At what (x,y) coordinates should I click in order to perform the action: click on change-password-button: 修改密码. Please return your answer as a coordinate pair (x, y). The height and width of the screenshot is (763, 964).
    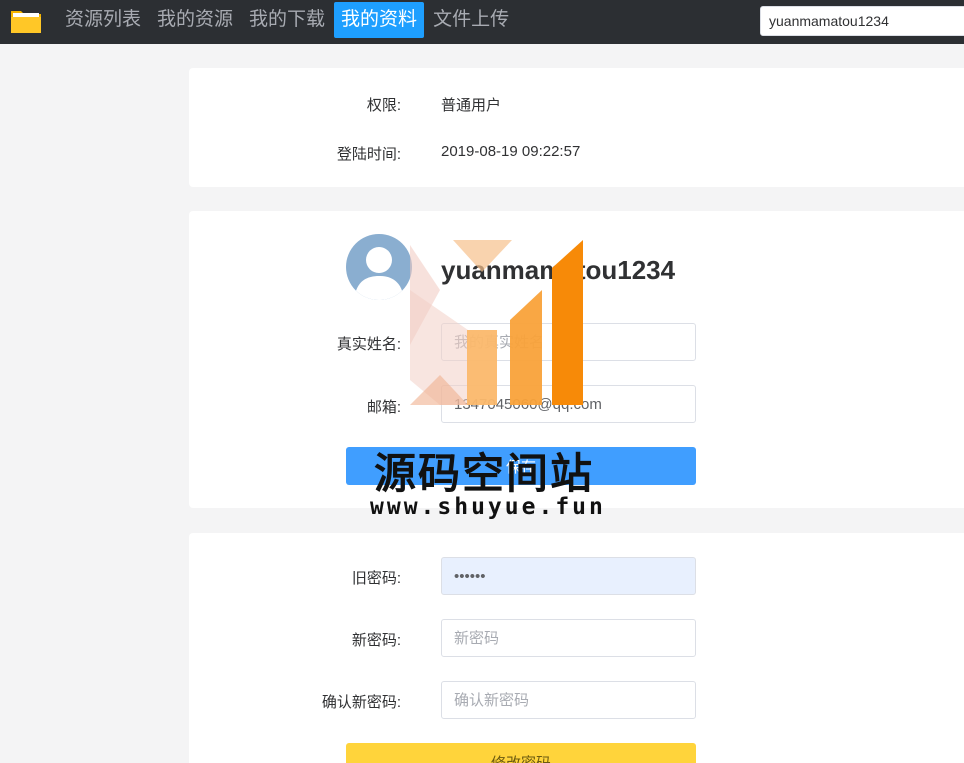
    Looking at the image, I should click on (521, 753).